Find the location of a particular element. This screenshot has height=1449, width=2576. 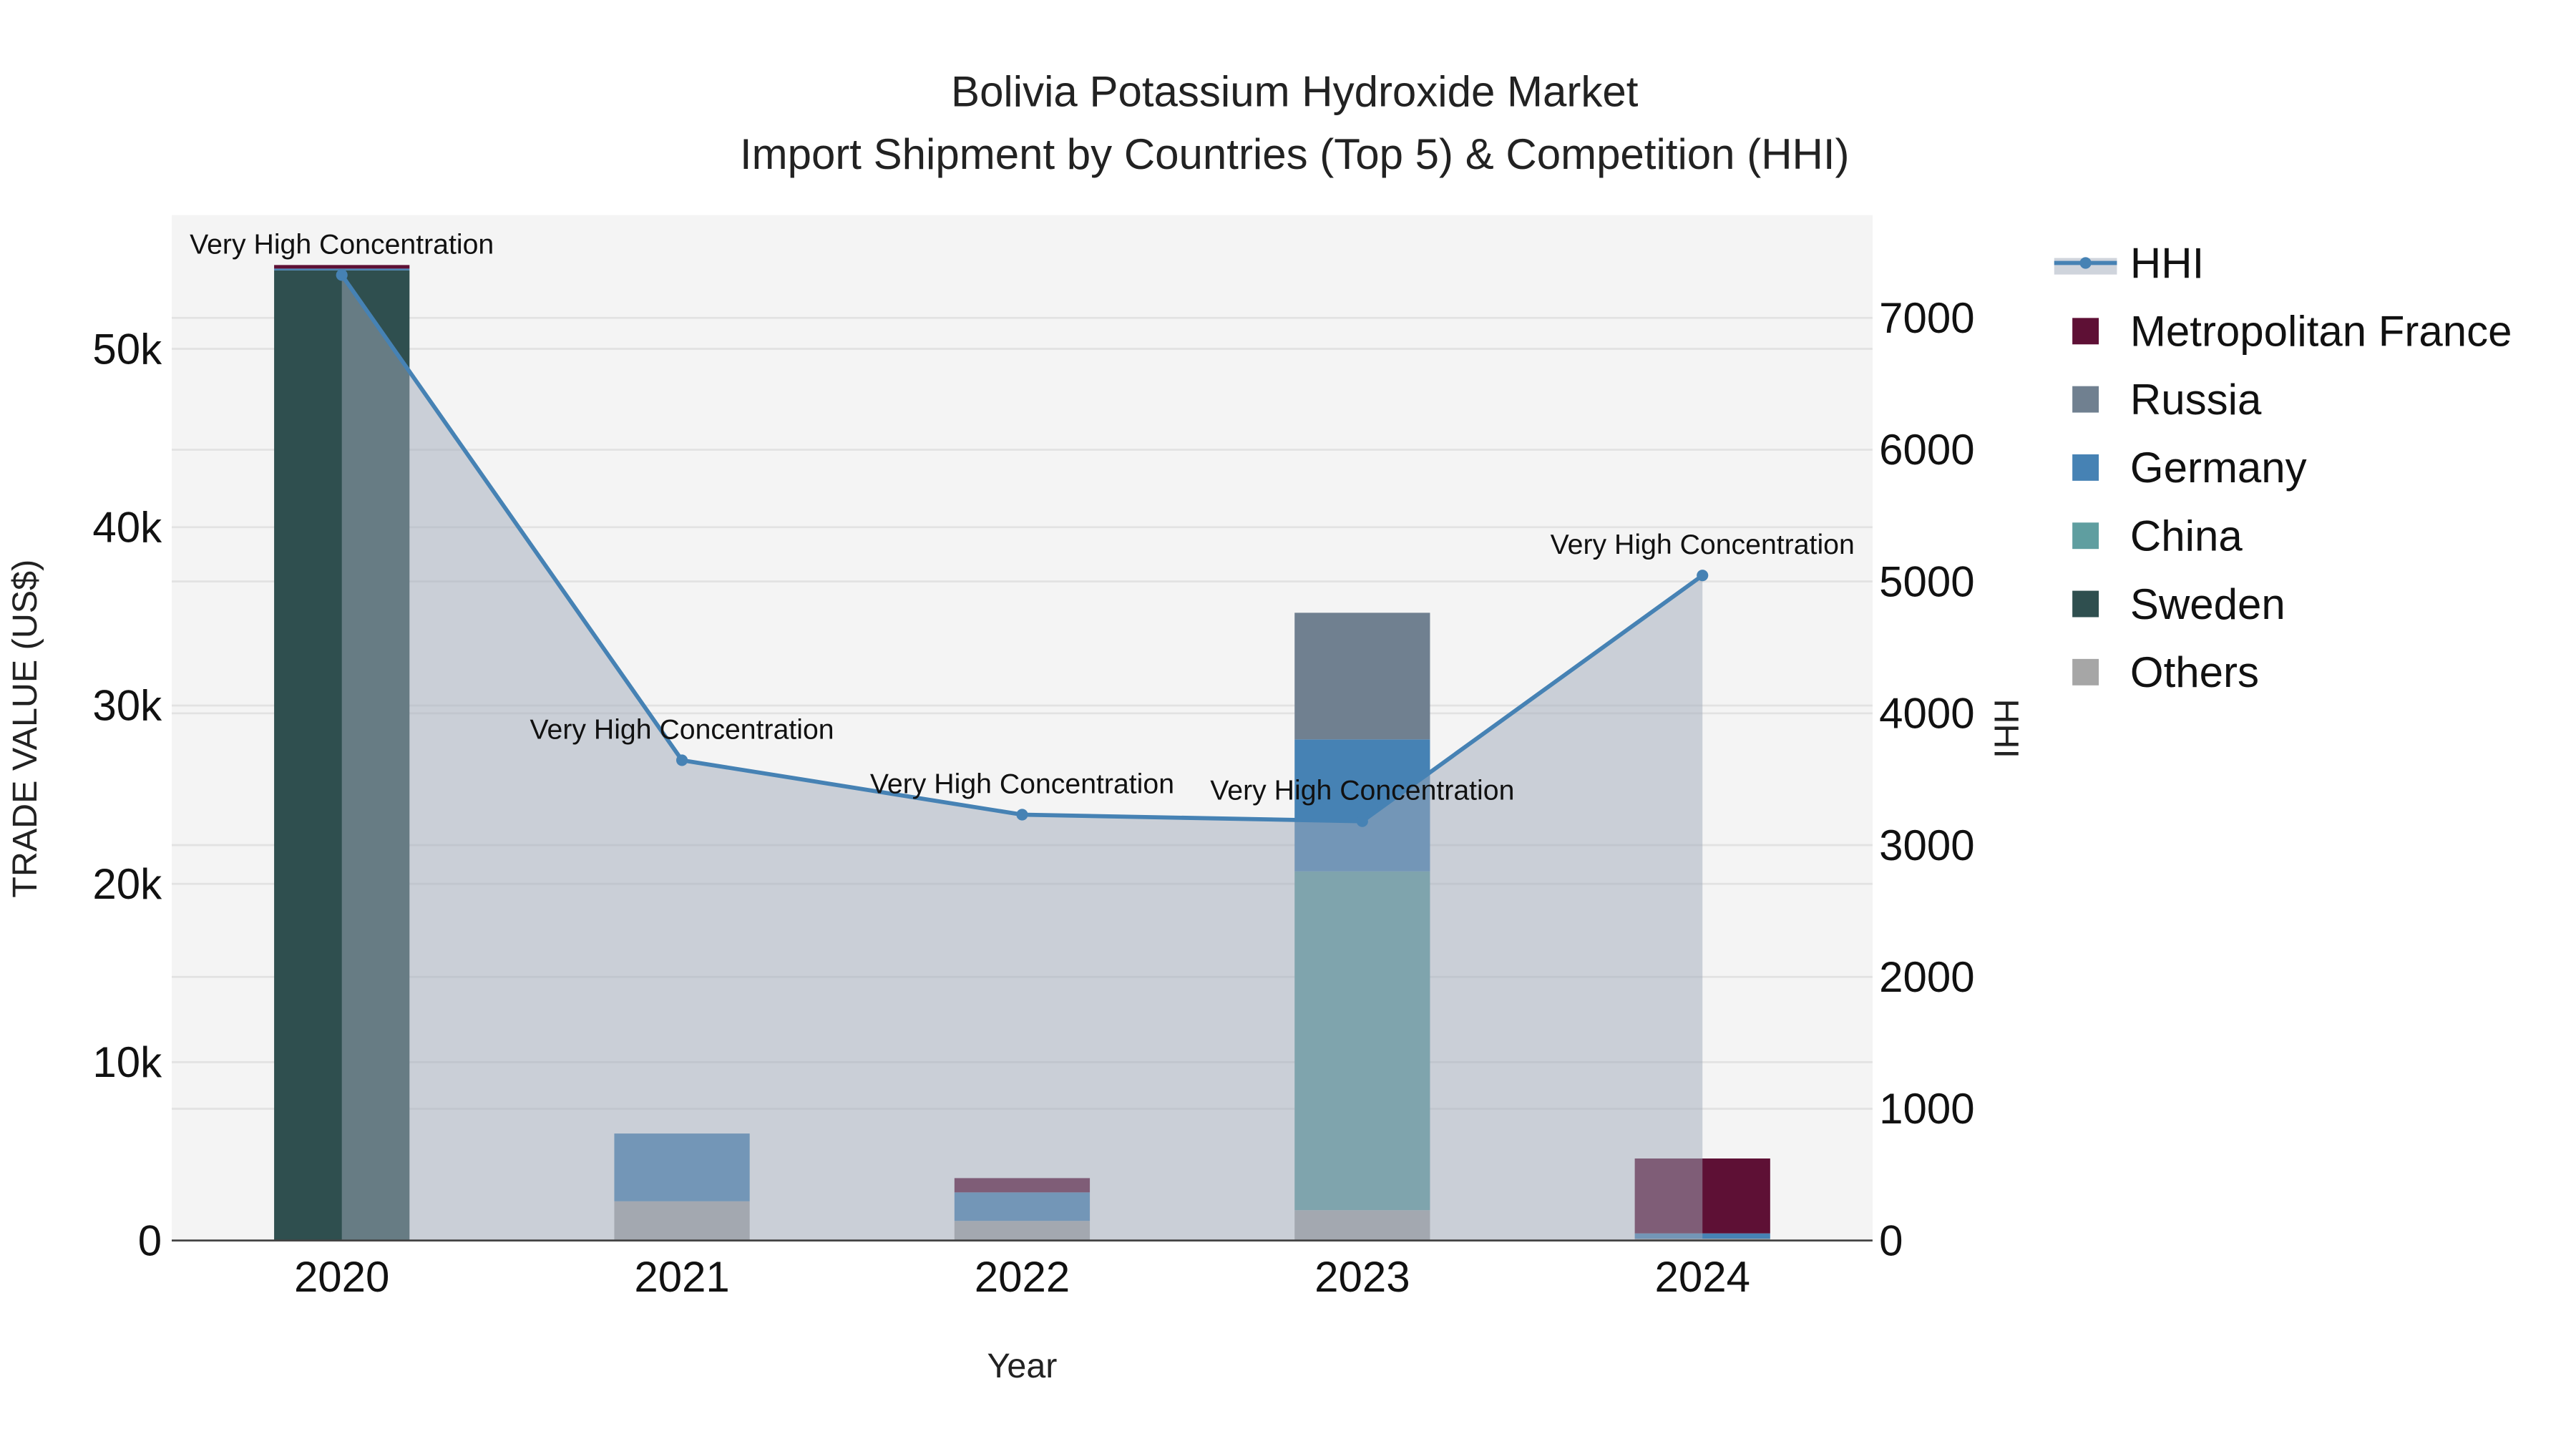

y-tick-label: 20k is located at coordinates (127, 884).